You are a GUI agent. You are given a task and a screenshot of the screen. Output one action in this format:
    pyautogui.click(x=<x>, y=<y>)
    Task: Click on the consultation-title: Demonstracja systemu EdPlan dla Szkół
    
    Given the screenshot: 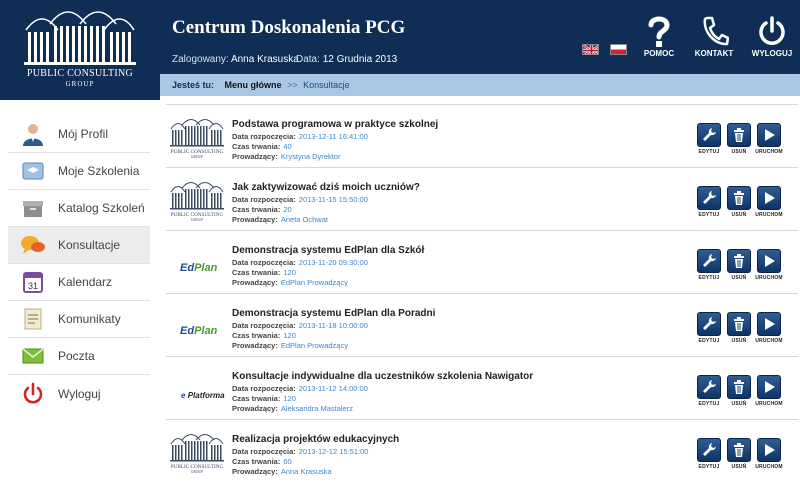 What is the action you would take?
    pyautogui.click(x=328, y=250)
    